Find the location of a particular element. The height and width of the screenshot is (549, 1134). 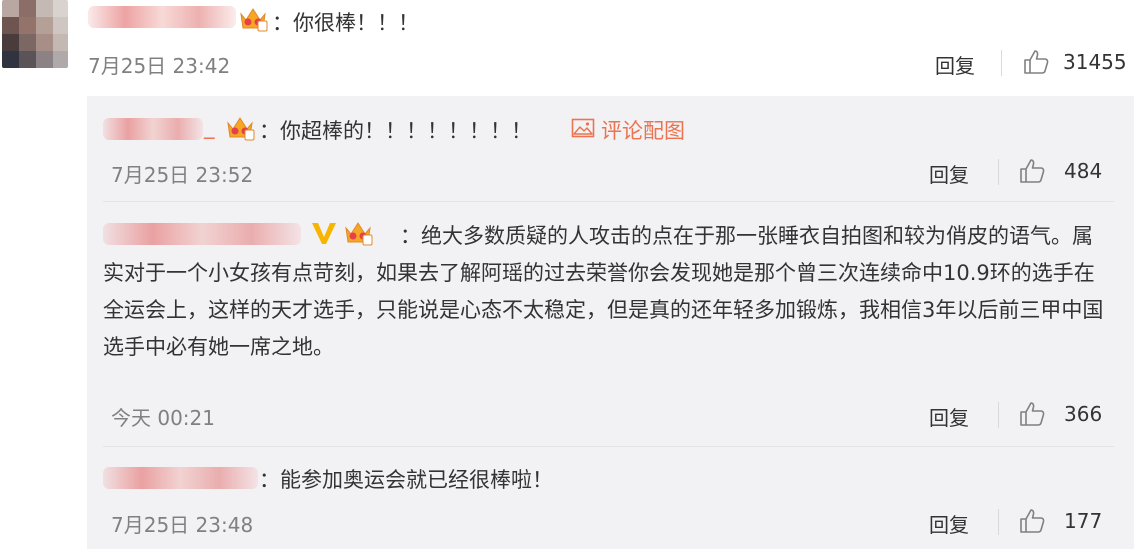

comment-image-link: 评论配图 is located at coordinates (643, 130).